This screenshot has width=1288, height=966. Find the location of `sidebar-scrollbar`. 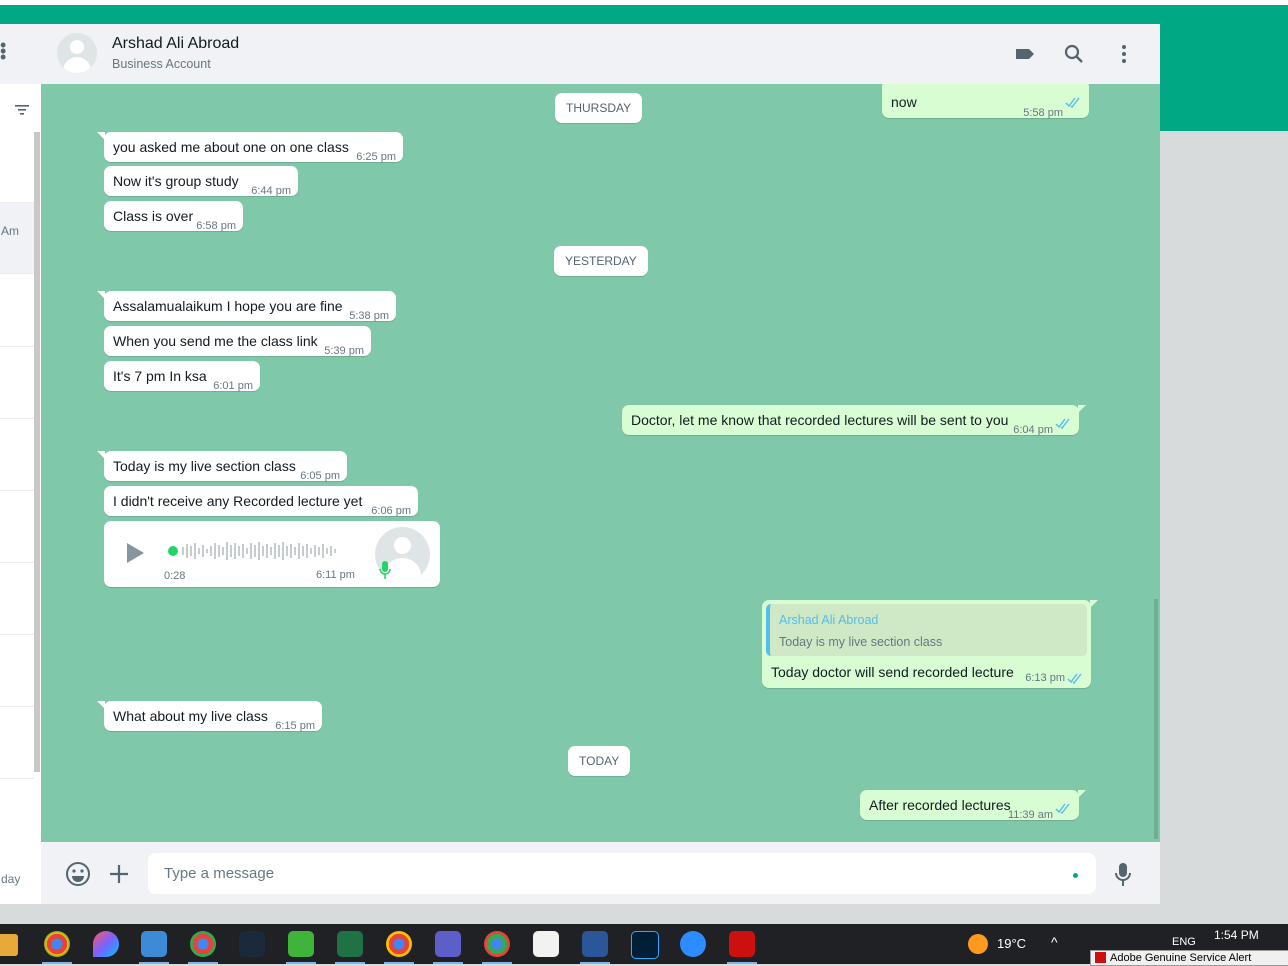

sidebar-scrollbar is located at coordinates (37, 452).